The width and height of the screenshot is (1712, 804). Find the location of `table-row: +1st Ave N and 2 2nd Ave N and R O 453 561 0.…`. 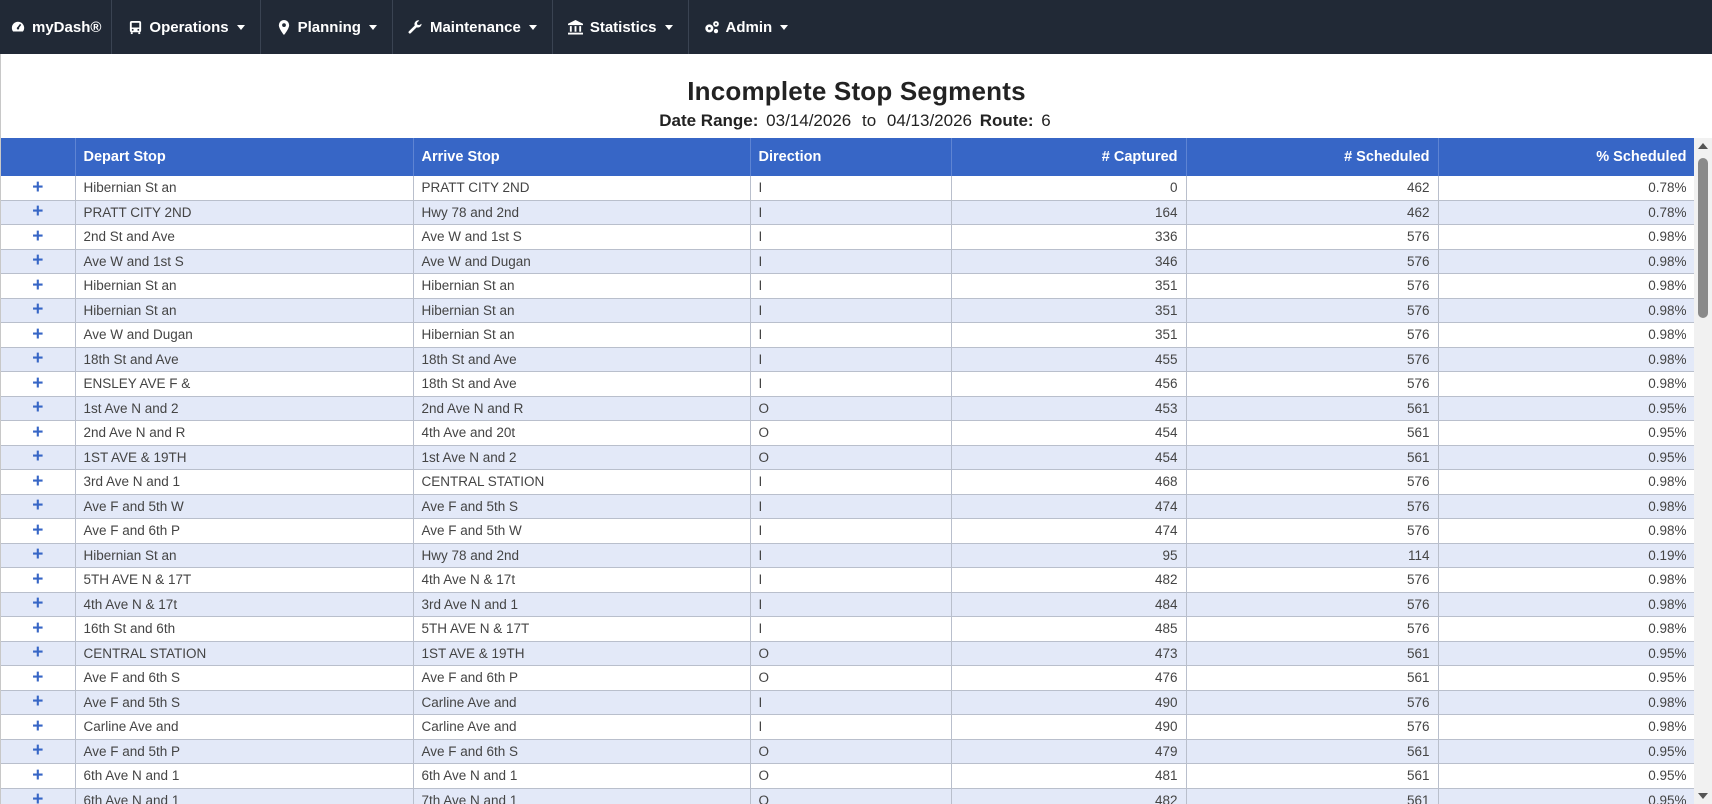

table-row: +1st Ave N and 2 2nd Ave N and R O 453 561 0.… is located at coordinates (848, 408).